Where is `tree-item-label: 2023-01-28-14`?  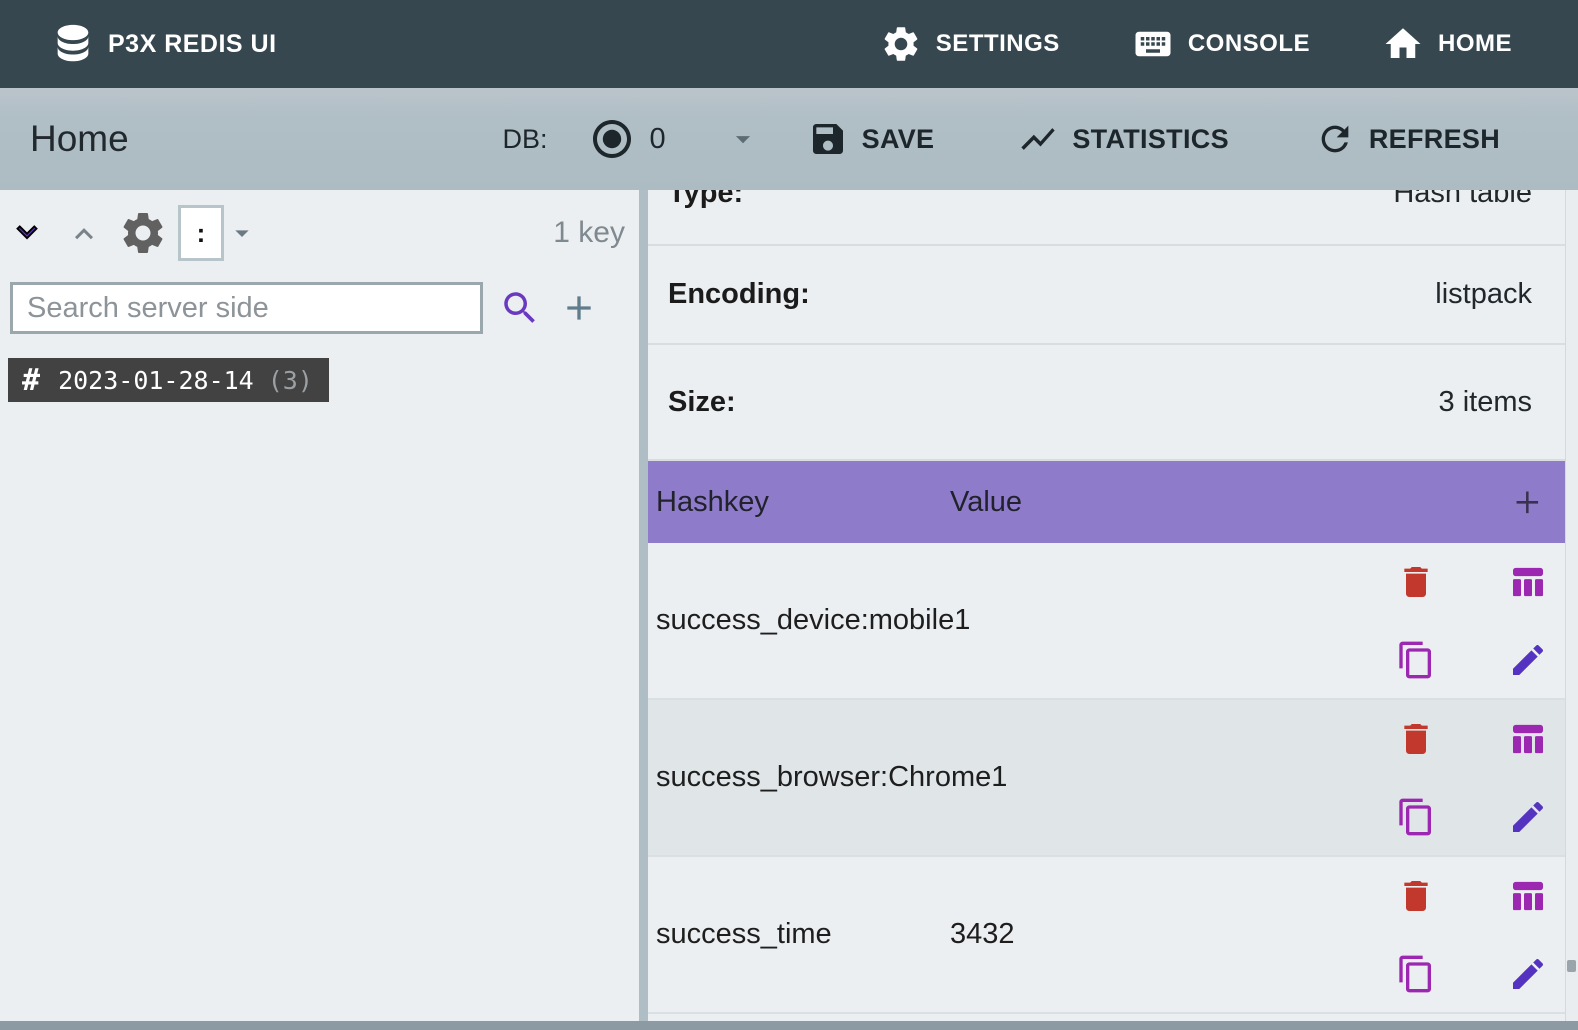 tree-item-label: 2023-01-28-14 is located at coordinates (156, 380).